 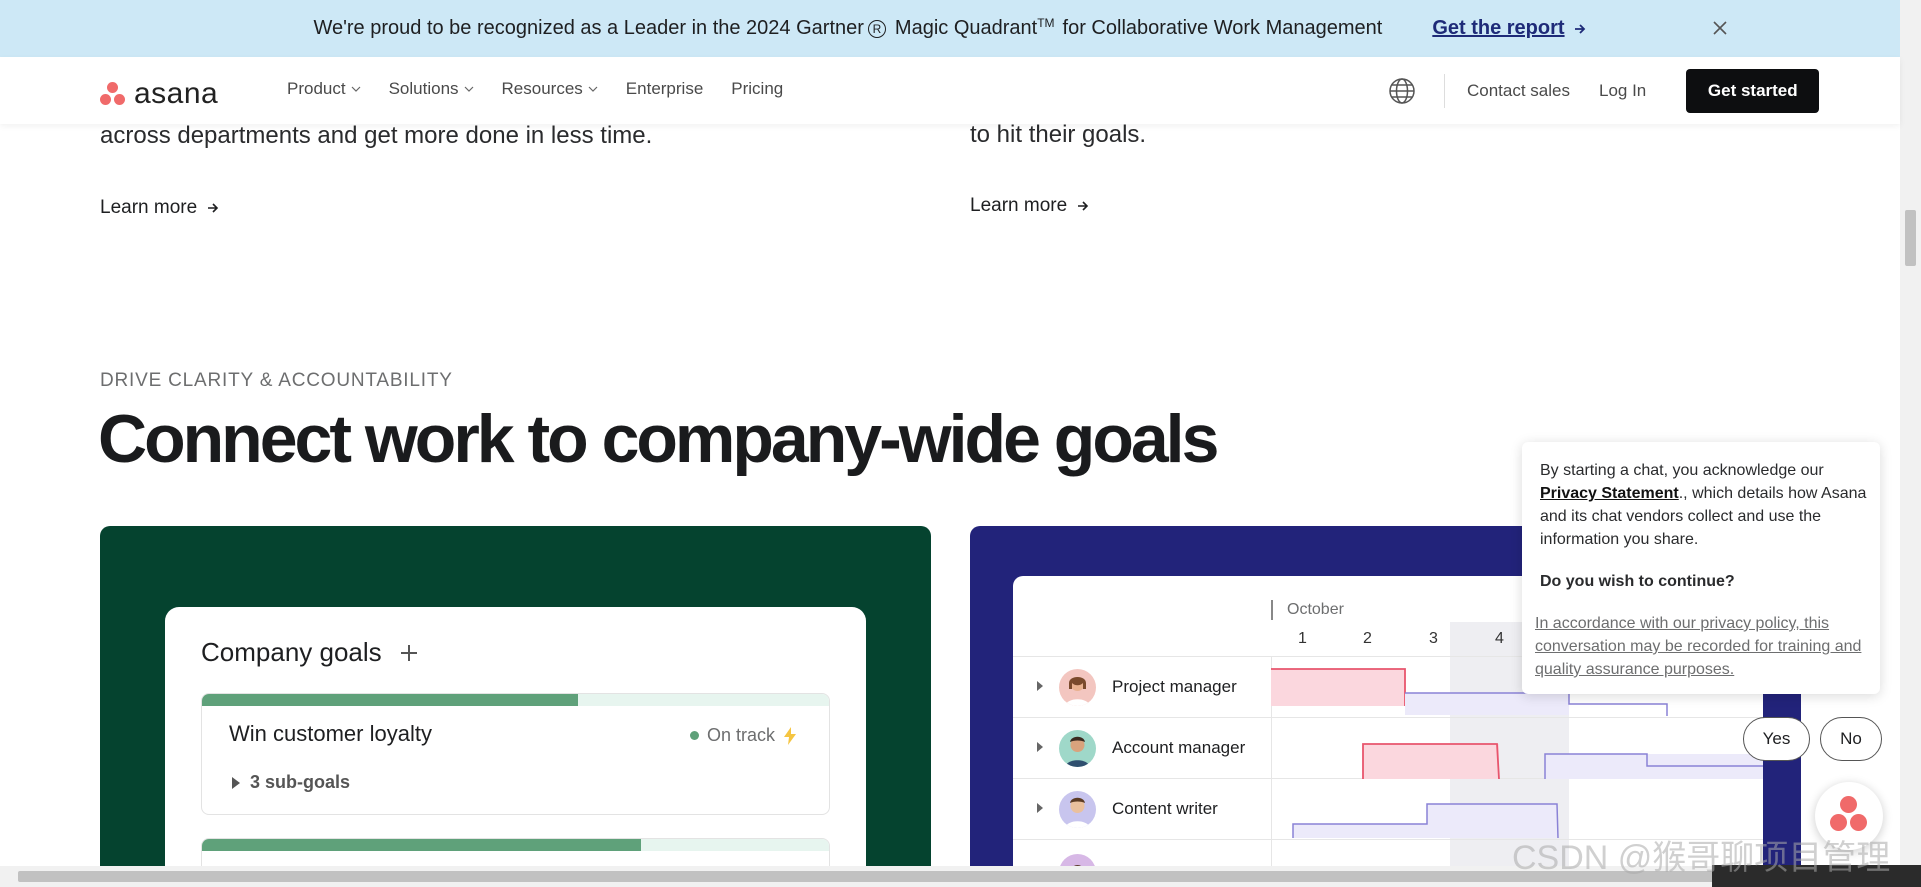 What do you see at coordinates (868, 876) in the screenshot?
I see `horizontal-scroll-thumb` at bounding box center [868, 876].